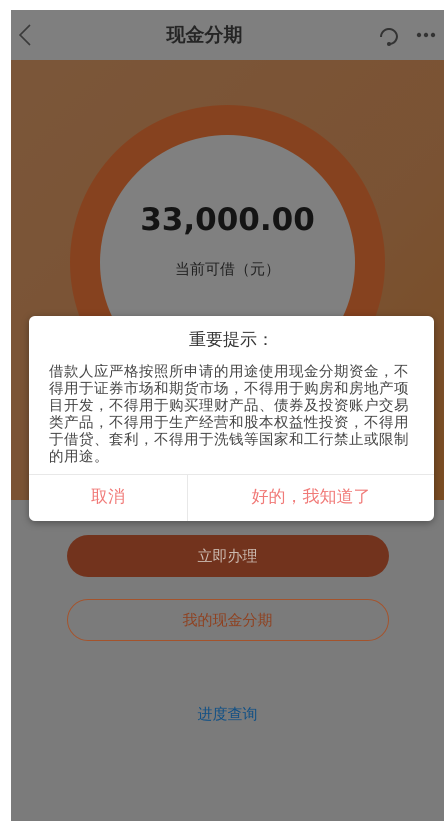 The height and width of the screenshot is (821, 444). I want to click on confirm-button: 好的，我知道了, so click(310, 497).